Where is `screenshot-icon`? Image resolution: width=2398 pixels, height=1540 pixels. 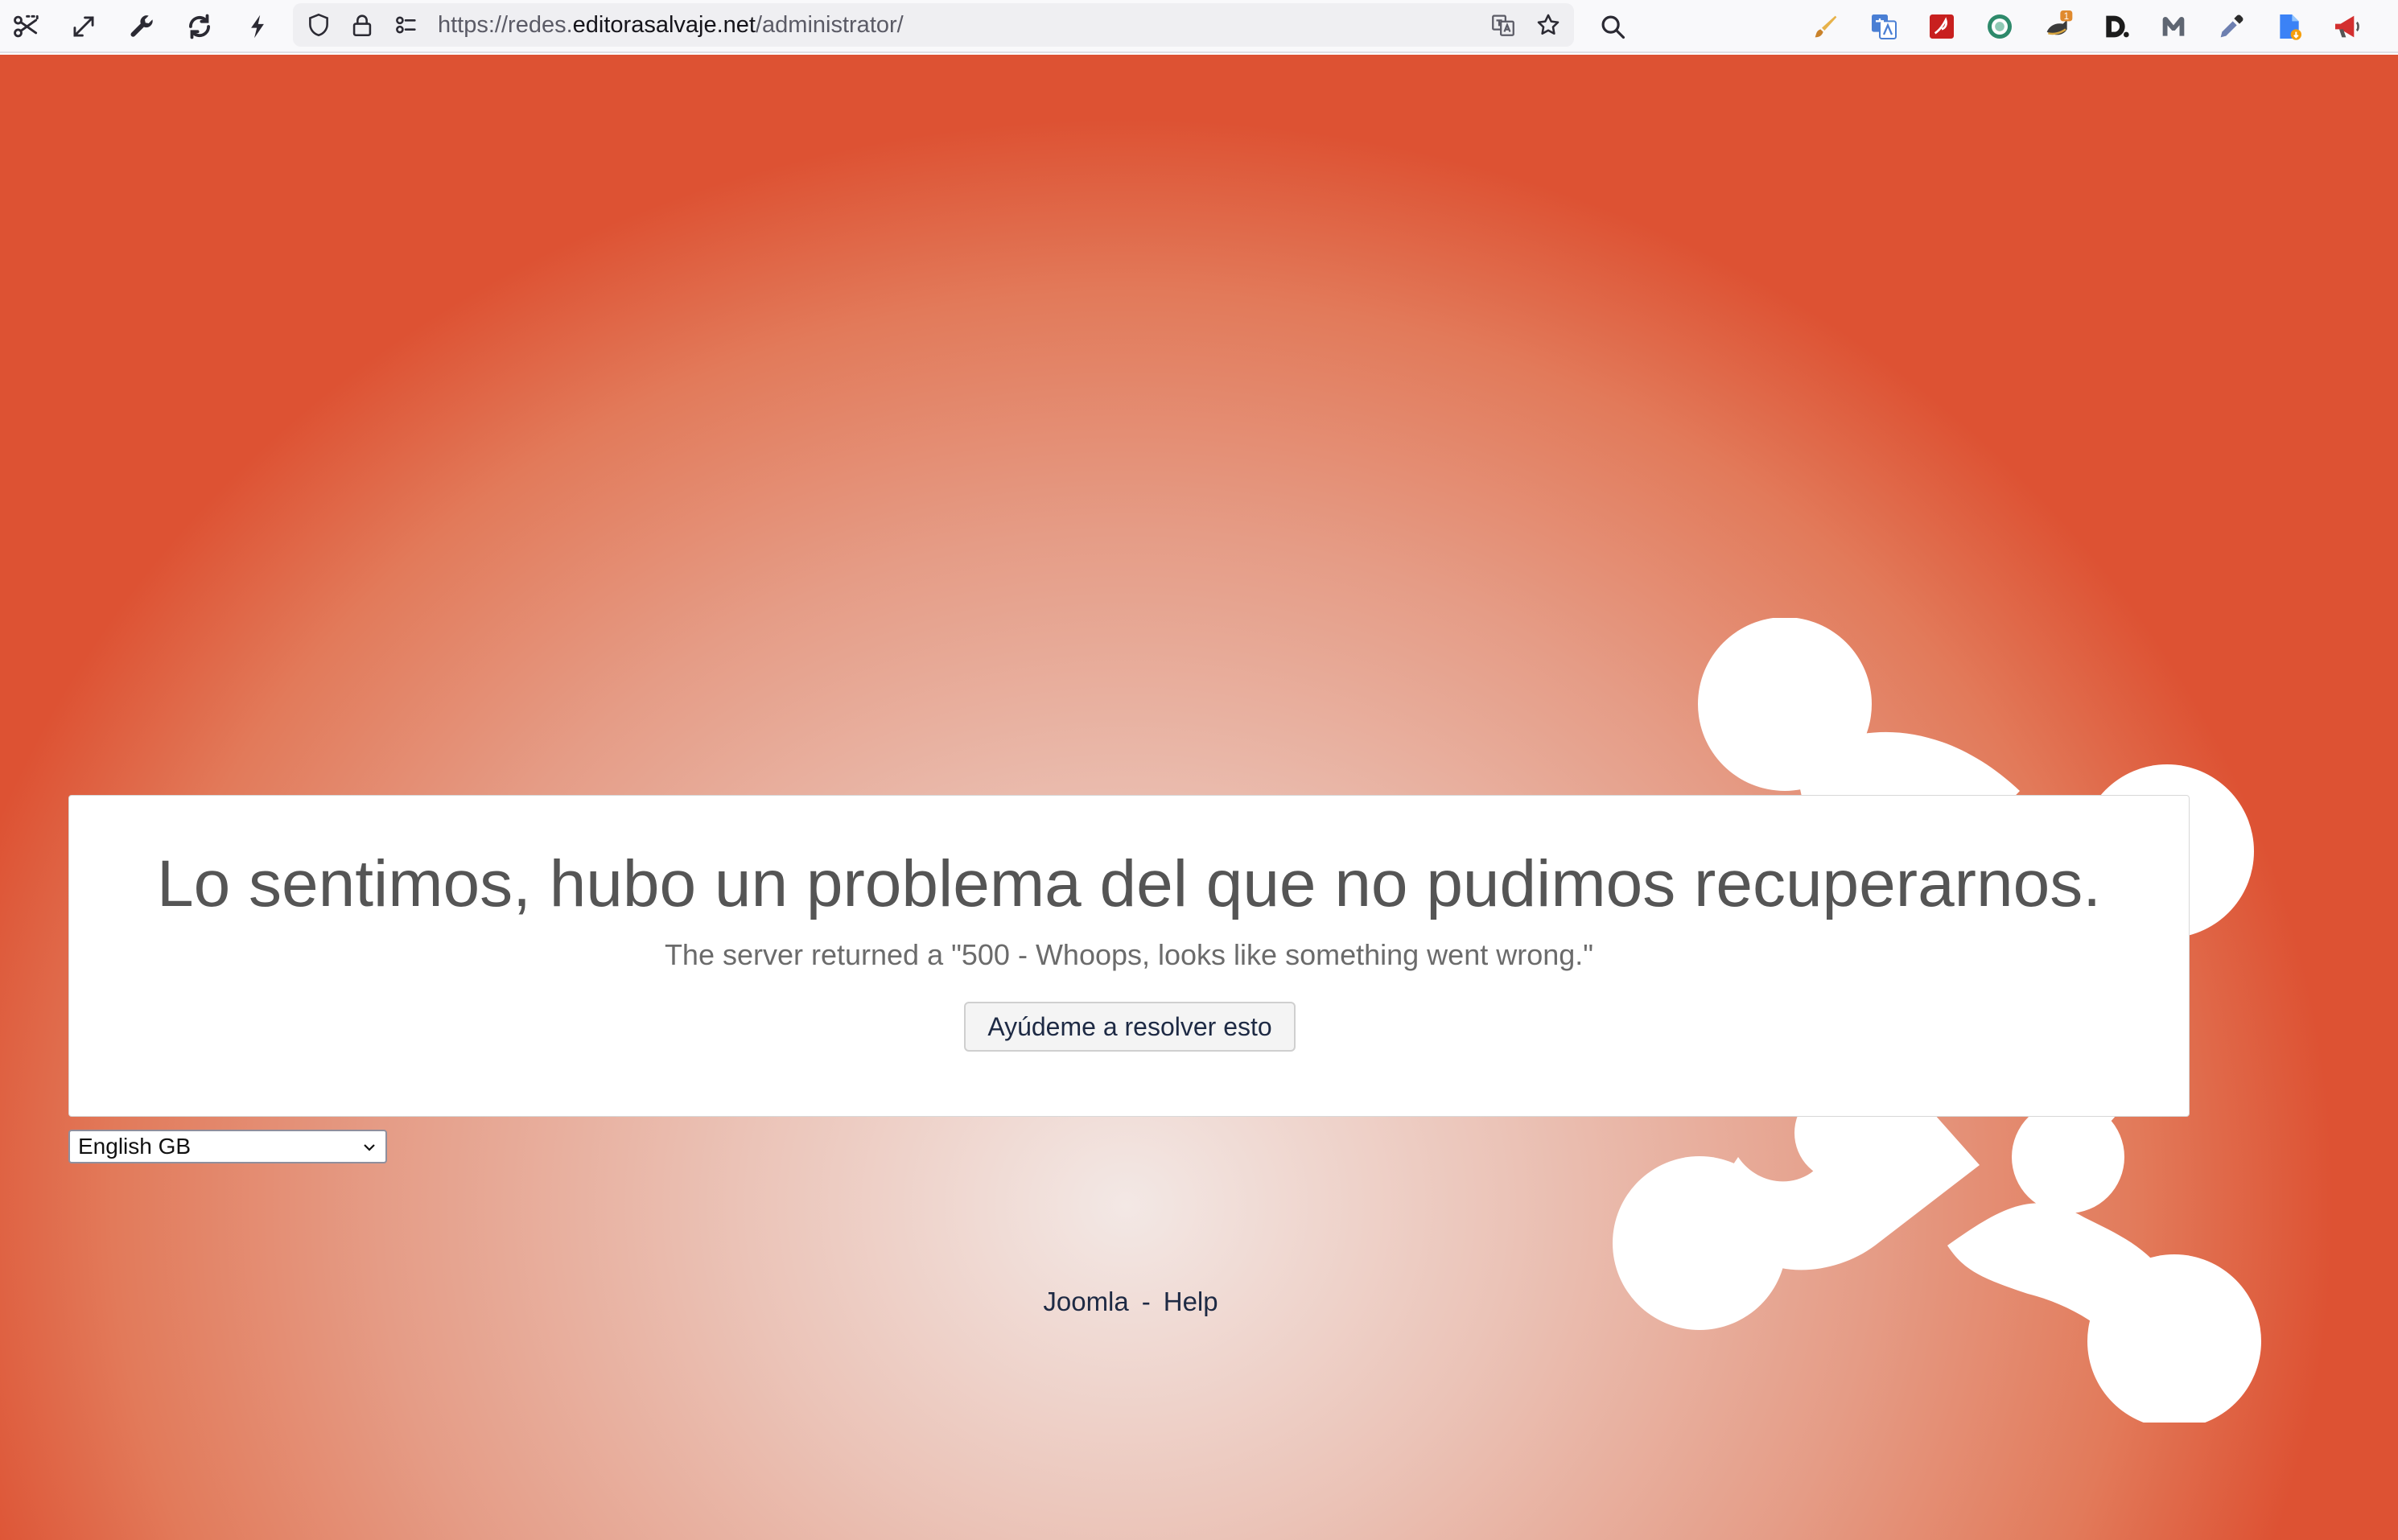 screenshot-icon is located at coordinates (25, 26).